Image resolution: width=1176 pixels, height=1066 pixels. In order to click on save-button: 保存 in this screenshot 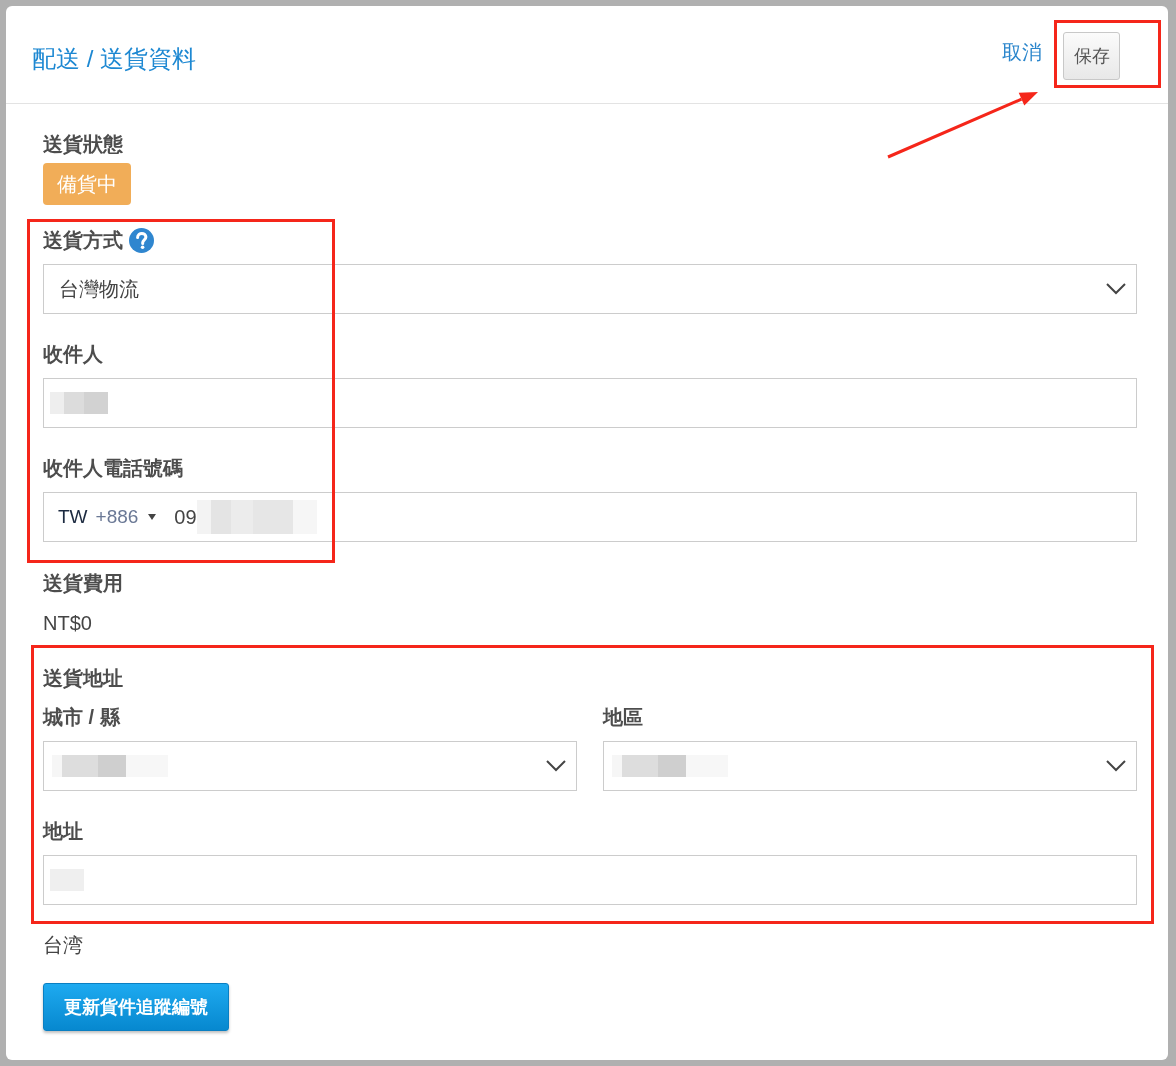, I will do `click(1091, 56)`.